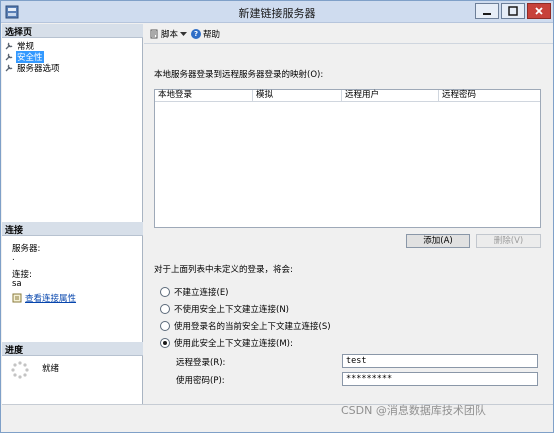  I want to click on properties-icon, so click(17, 298).